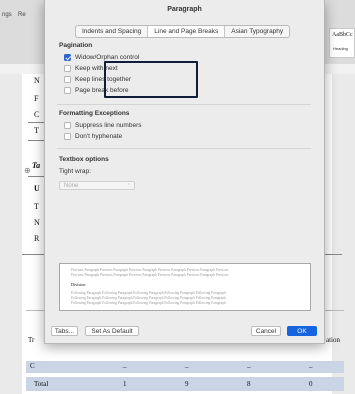 This screenshot has width=355, height=394. I want to click on doc-text: Ta, so click(36, 165).